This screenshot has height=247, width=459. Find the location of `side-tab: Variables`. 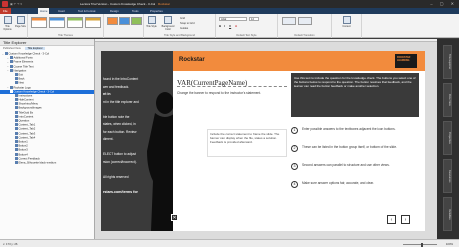

side-tab: Variables is located at coordinates (447, 214).